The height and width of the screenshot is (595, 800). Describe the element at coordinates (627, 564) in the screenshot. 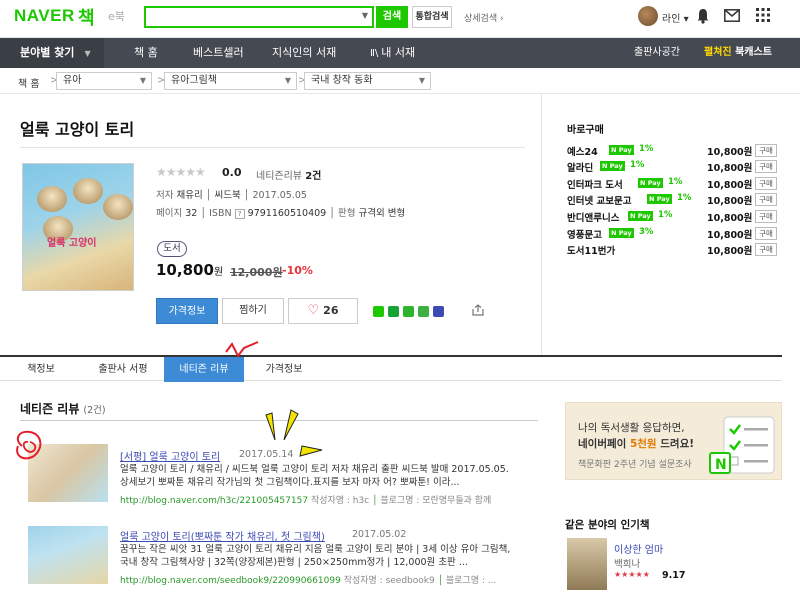

I see `popular-book-author: 백희나` at that location.